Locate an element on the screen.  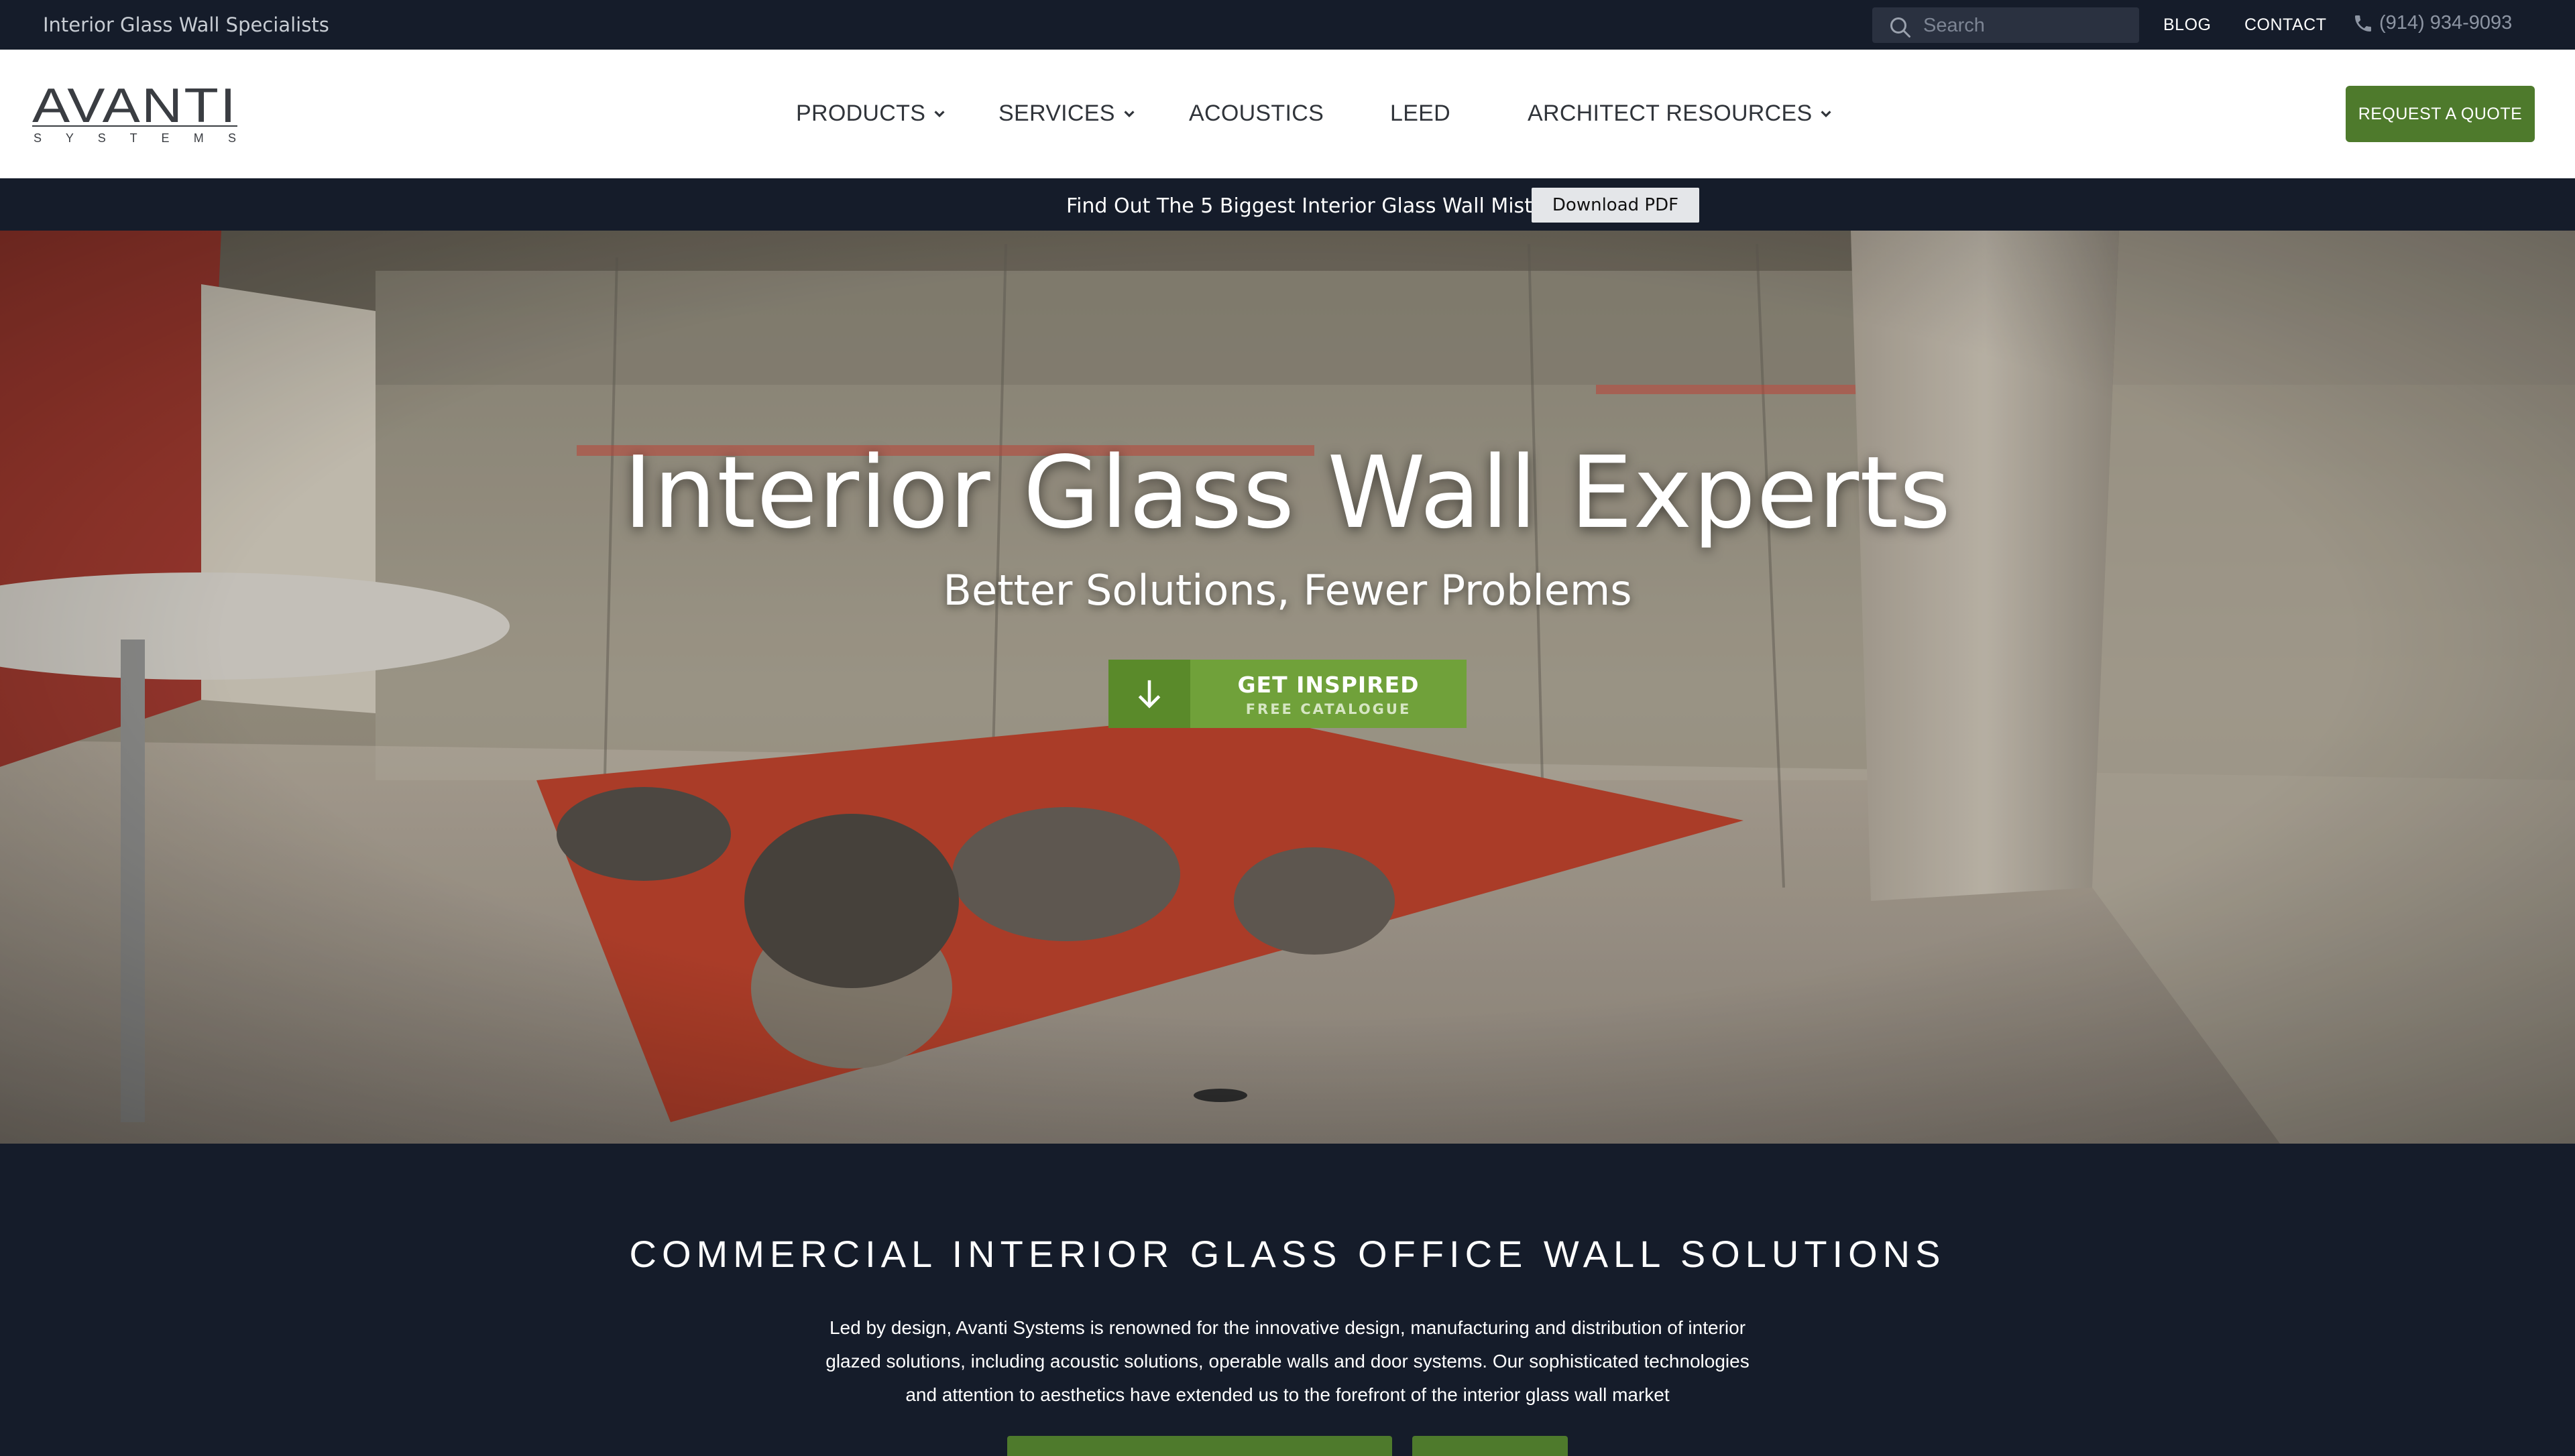
hero-subtitle: Better Solutions, Fewer Problems is located at coordinates (1287, 590).